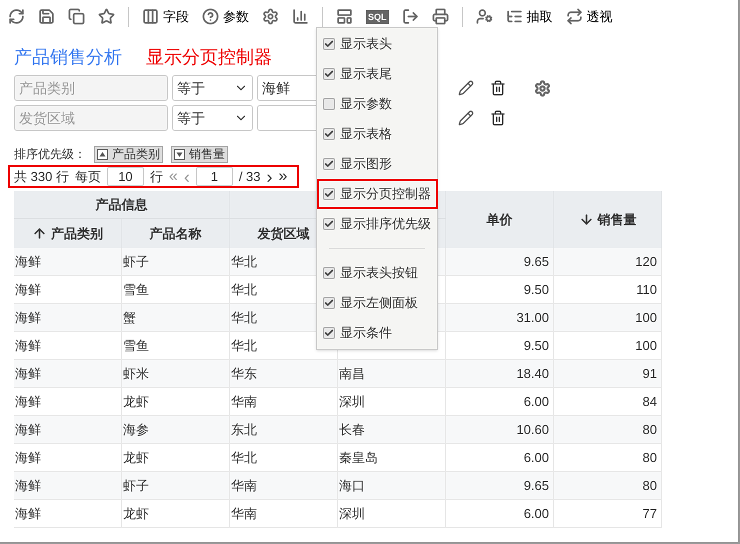 This screenshot has width=740, height=544. I want to click on column-header: 发货区域, so click(284, 234).